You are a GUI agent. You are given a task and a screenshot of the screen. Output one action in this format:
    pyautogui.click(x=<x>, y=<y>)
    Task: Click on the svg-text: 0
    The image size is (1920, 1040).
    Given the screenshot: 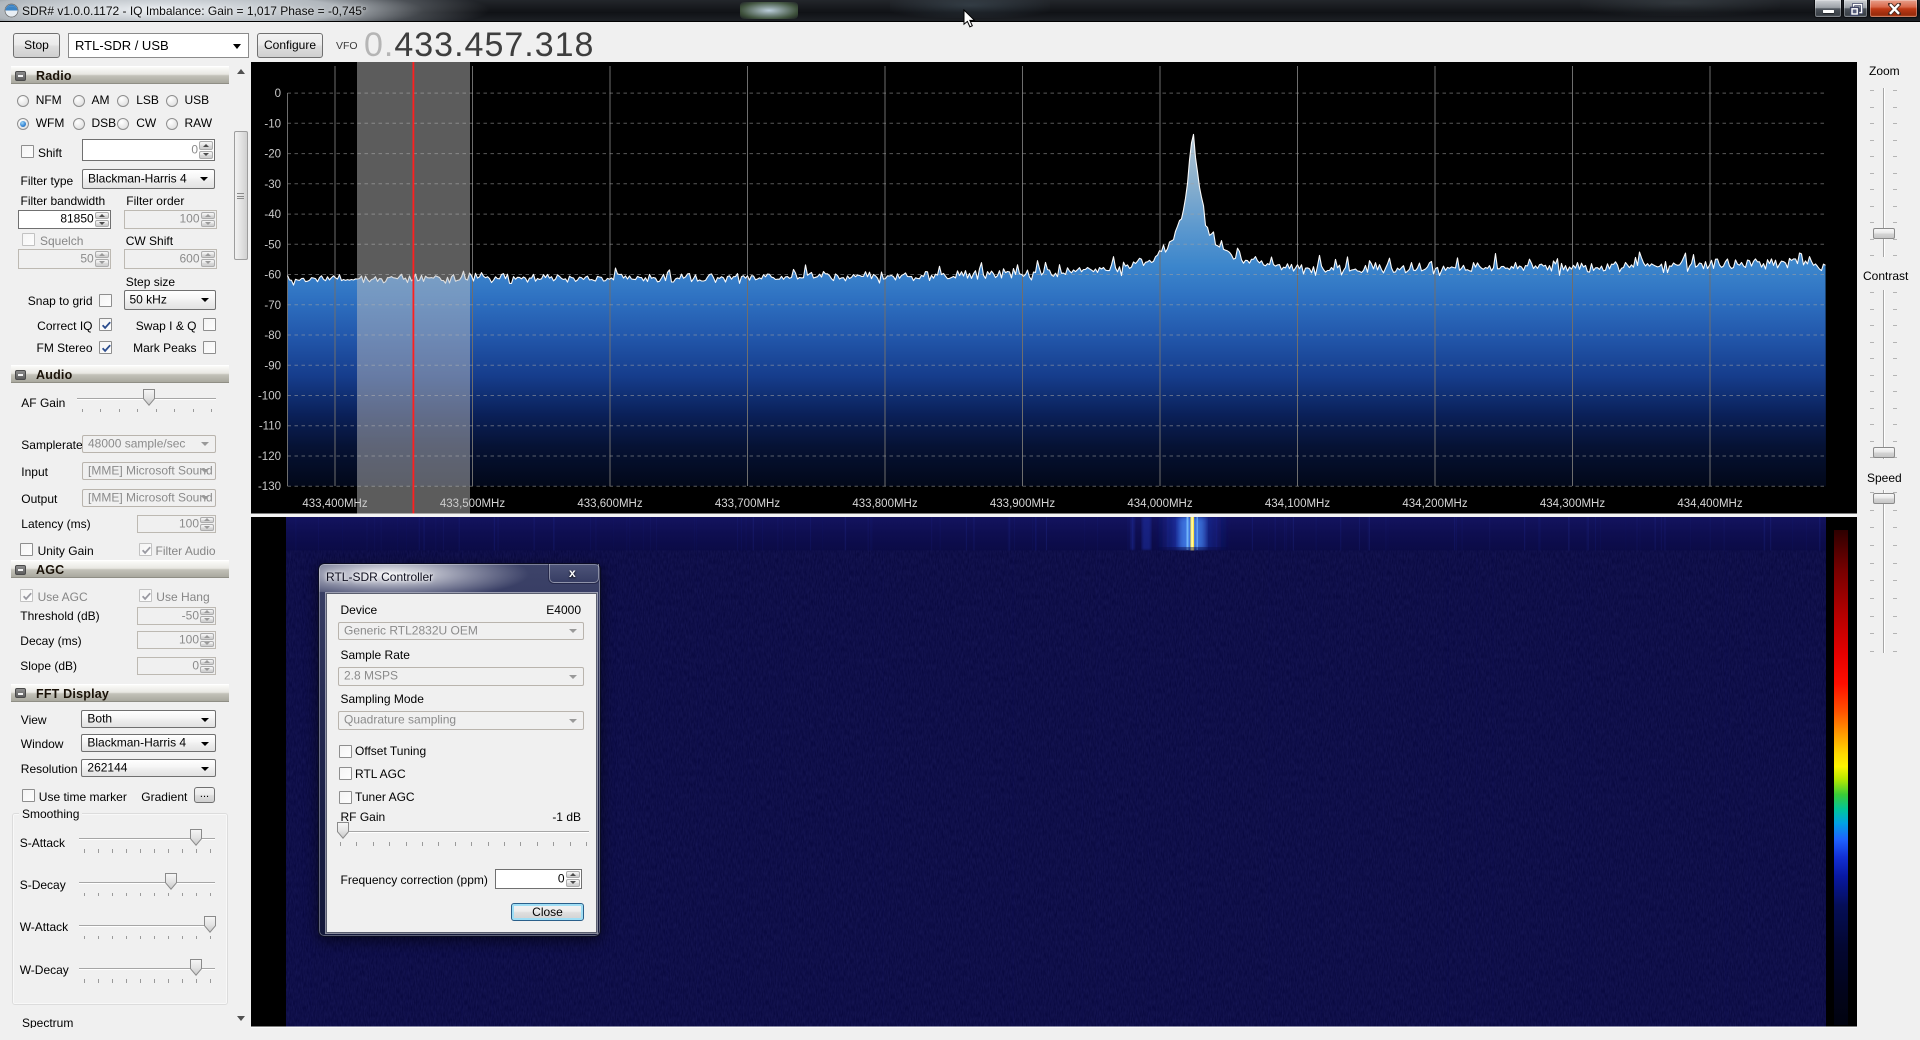 What is the action you would take?
    pyautogui.click(x=278, y=94)
    